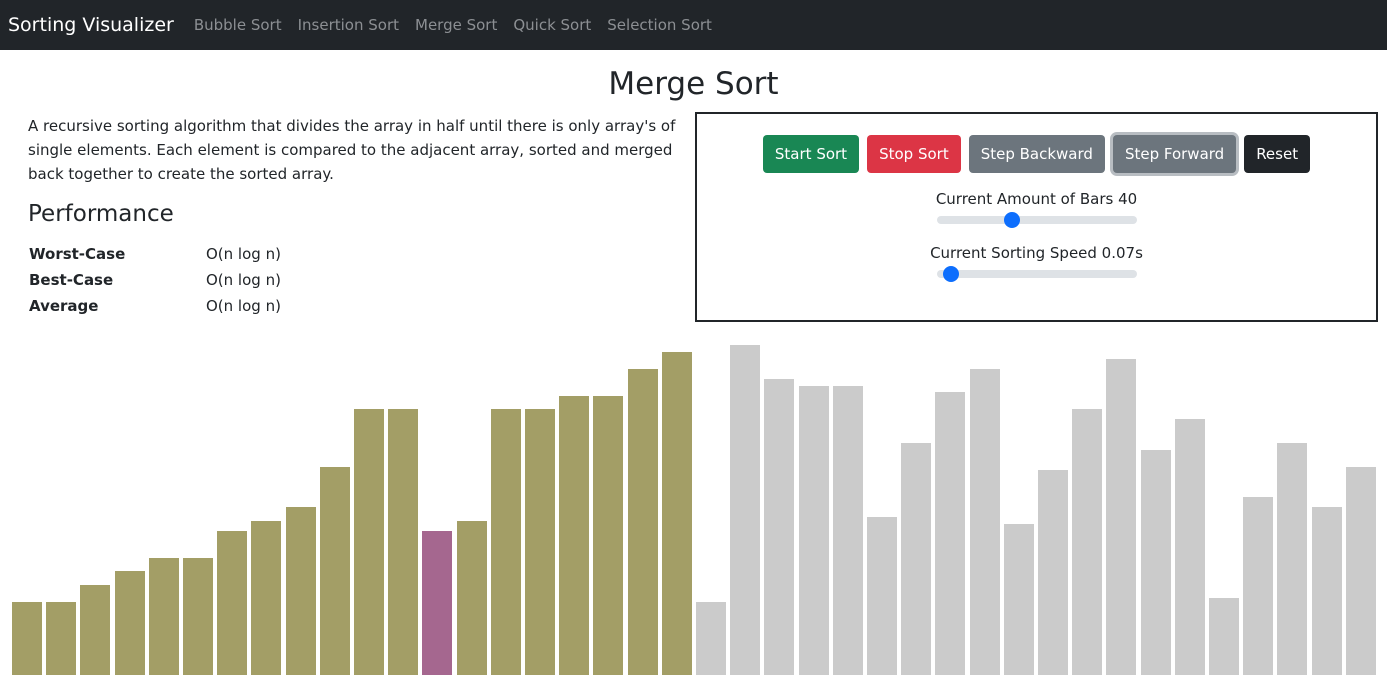  Describe the element at coordinates (552, 25) in the screenshot. I see `nav-link-quick-sort: Quick Sort` at that location.